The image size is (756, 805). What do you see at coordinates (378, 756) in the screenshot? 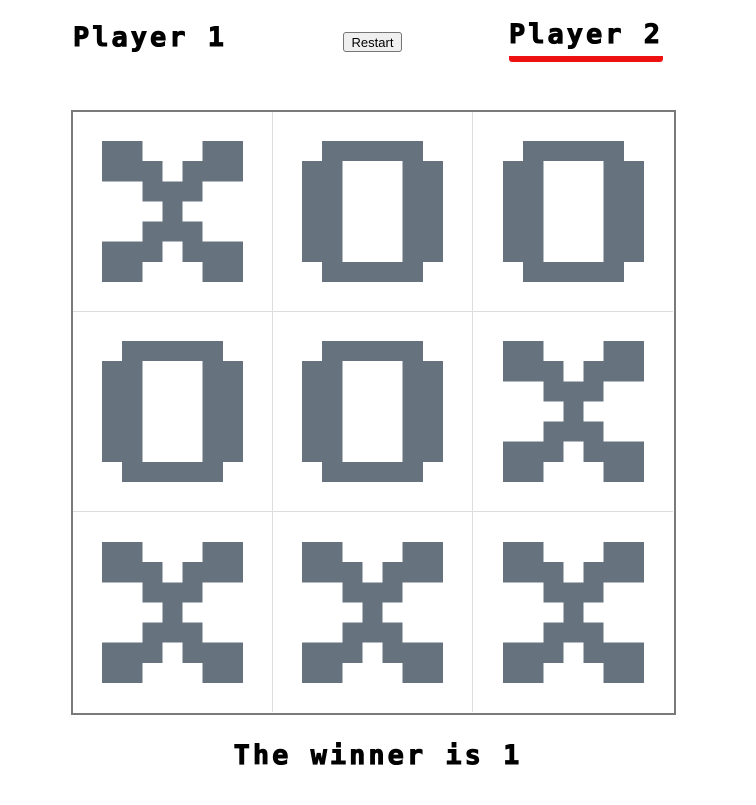
I see `winner-message: The winner is 1` at bounding box center [378, 756].